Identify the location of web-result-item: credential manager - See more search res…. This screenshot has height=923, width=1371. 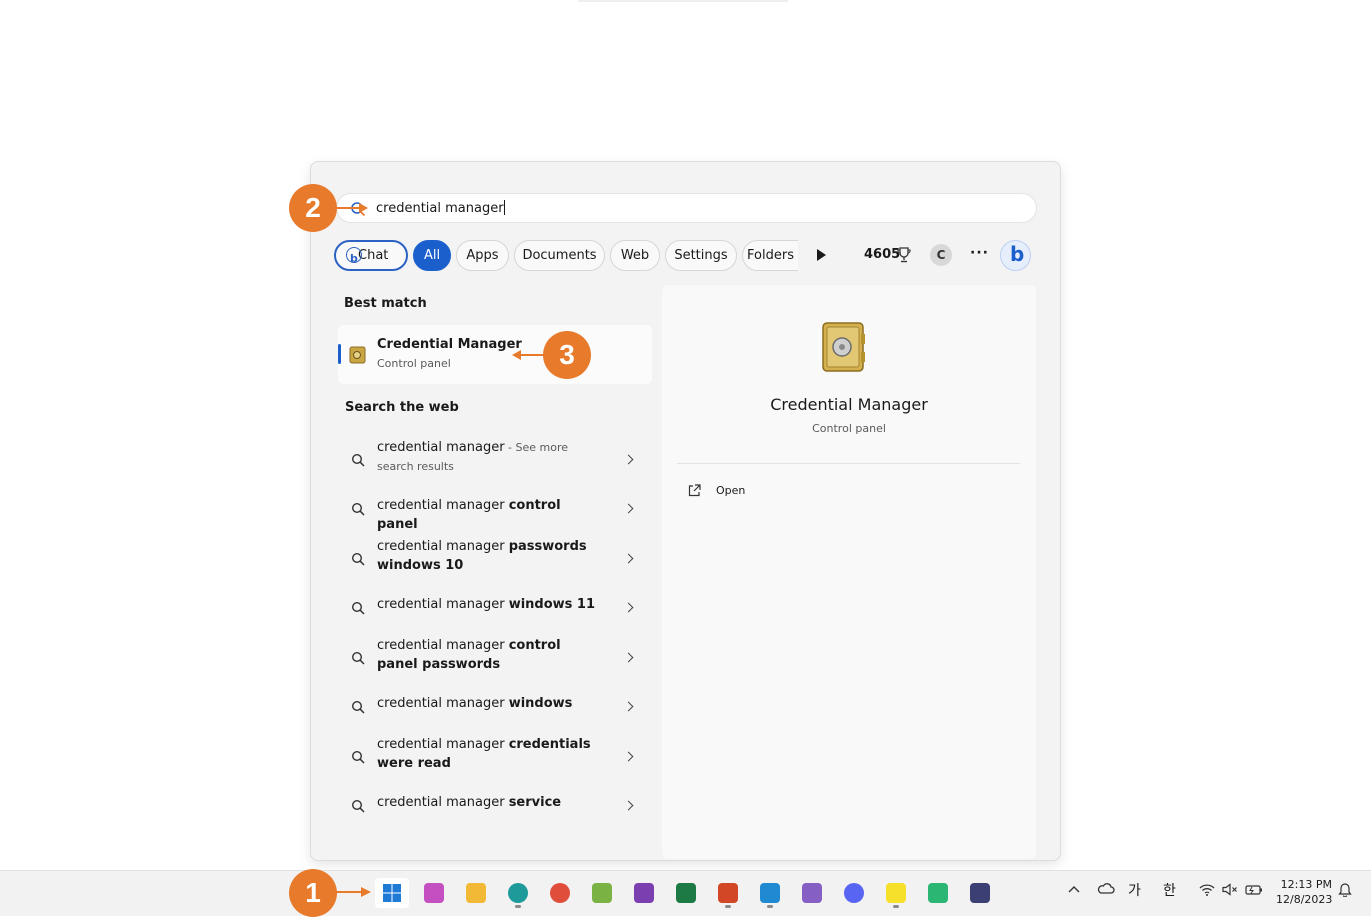
(495, 457).